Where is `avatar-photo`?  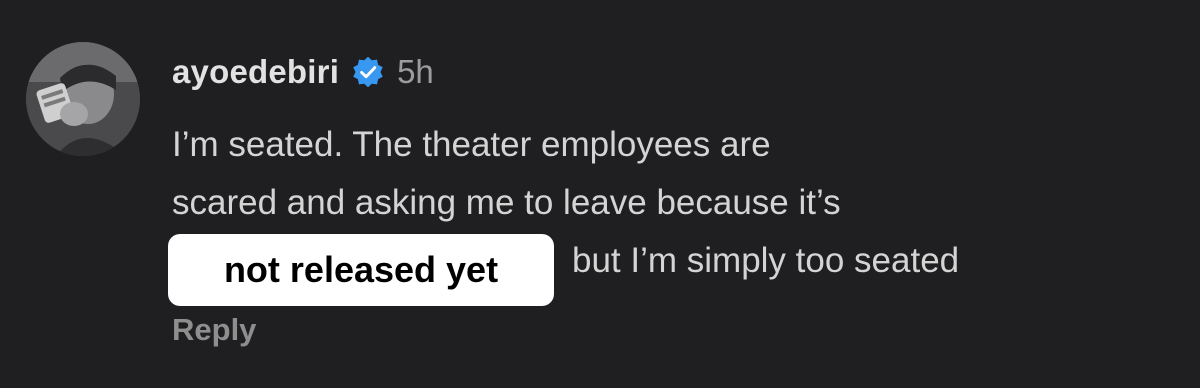 avatar-photo is located at coordinates (83, 99).